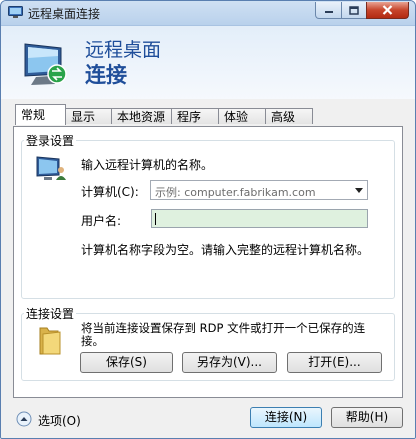  I want to click on tab-experience: 体验, so click(242, 116).